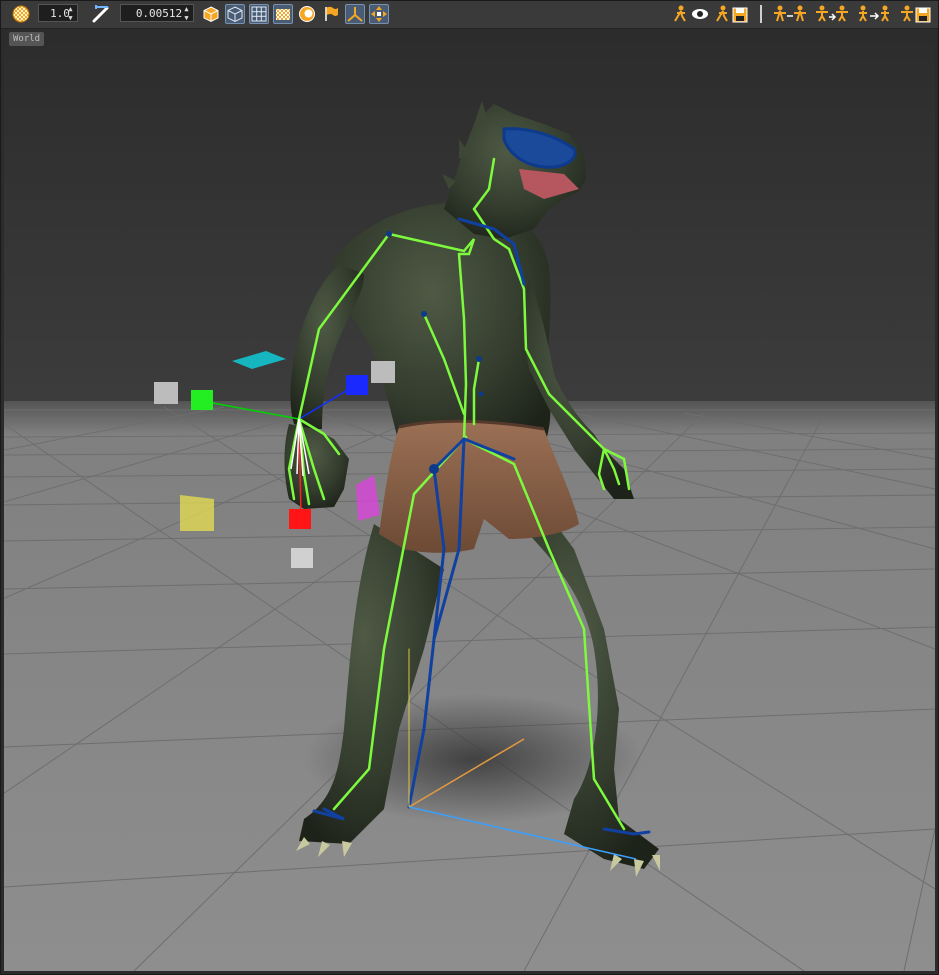  Describe the element at coordinates (283, 14) in the screenshot. I see `checker-icon` at that location.